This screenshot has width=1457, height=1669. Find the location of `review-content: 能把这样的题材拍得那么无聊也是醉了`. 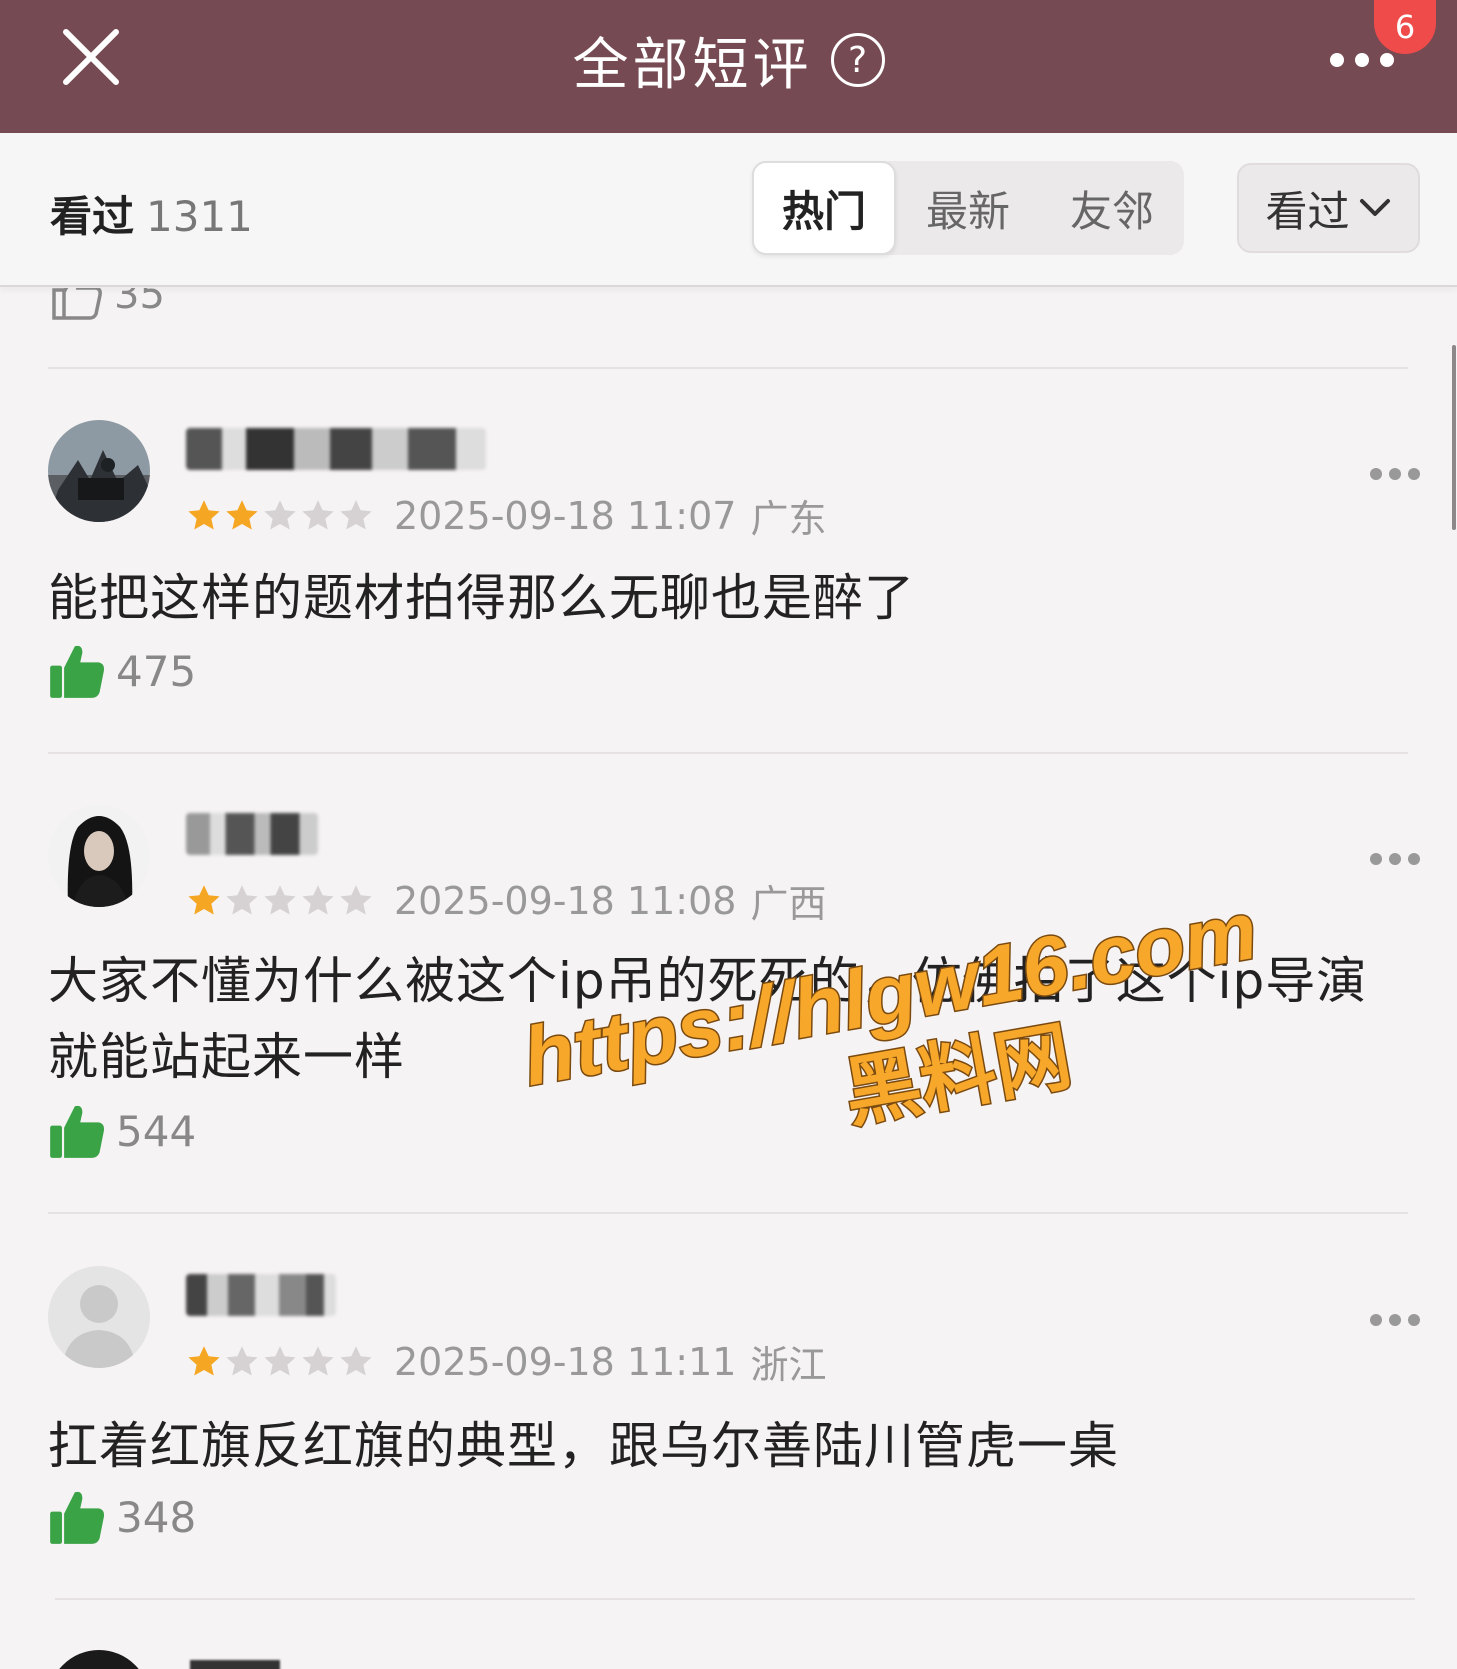

review-content: 能把这样的题材拍得那么无聊也是醉了 is located at coordinates (481, 598).